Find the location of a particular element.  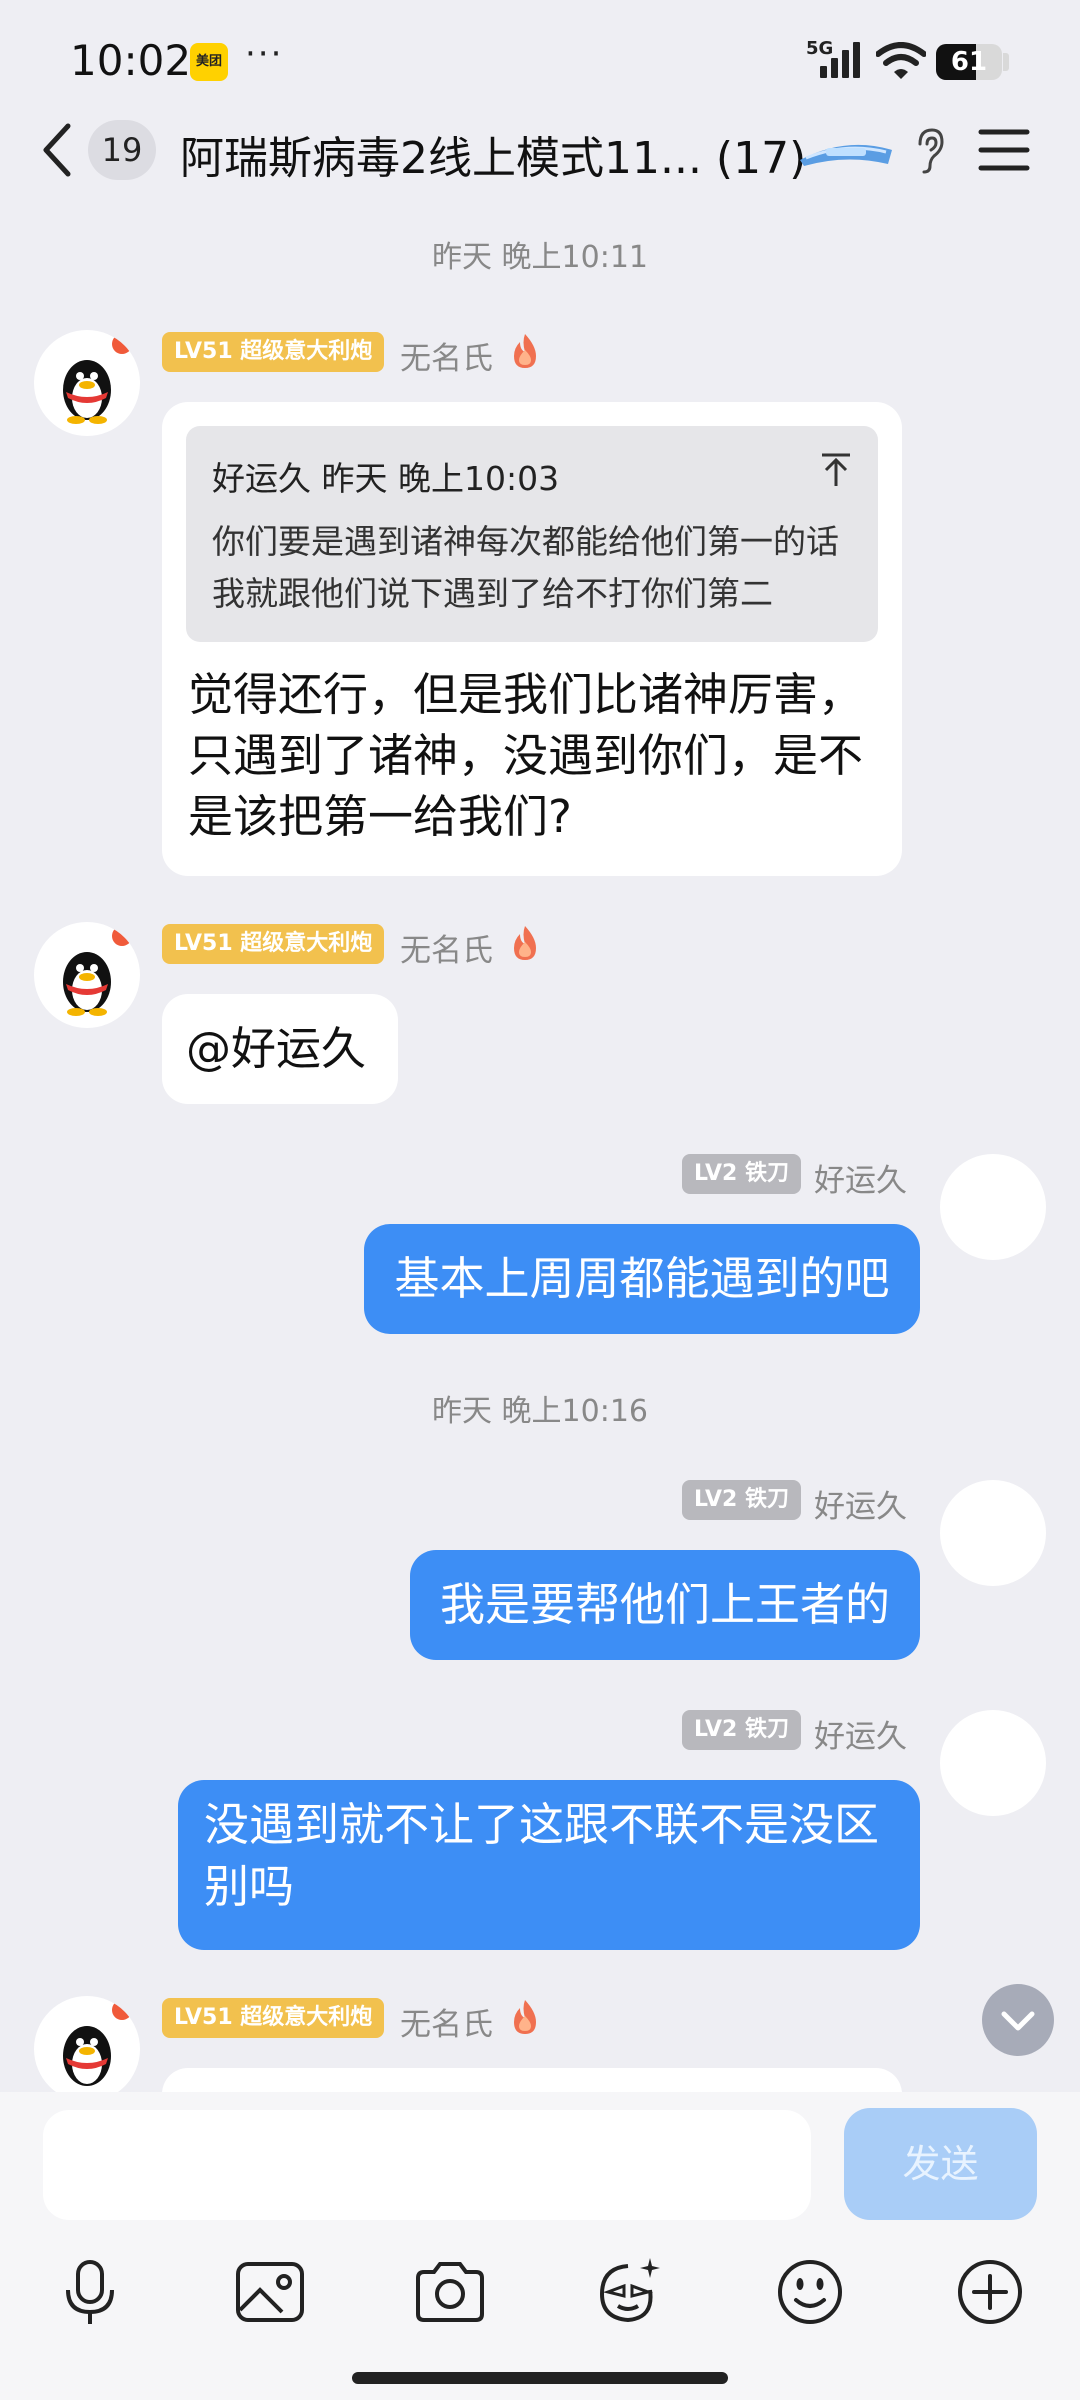

message-line: 只遇到了诸神，没遇到你们，是不 is located at coordinates (526, 755).